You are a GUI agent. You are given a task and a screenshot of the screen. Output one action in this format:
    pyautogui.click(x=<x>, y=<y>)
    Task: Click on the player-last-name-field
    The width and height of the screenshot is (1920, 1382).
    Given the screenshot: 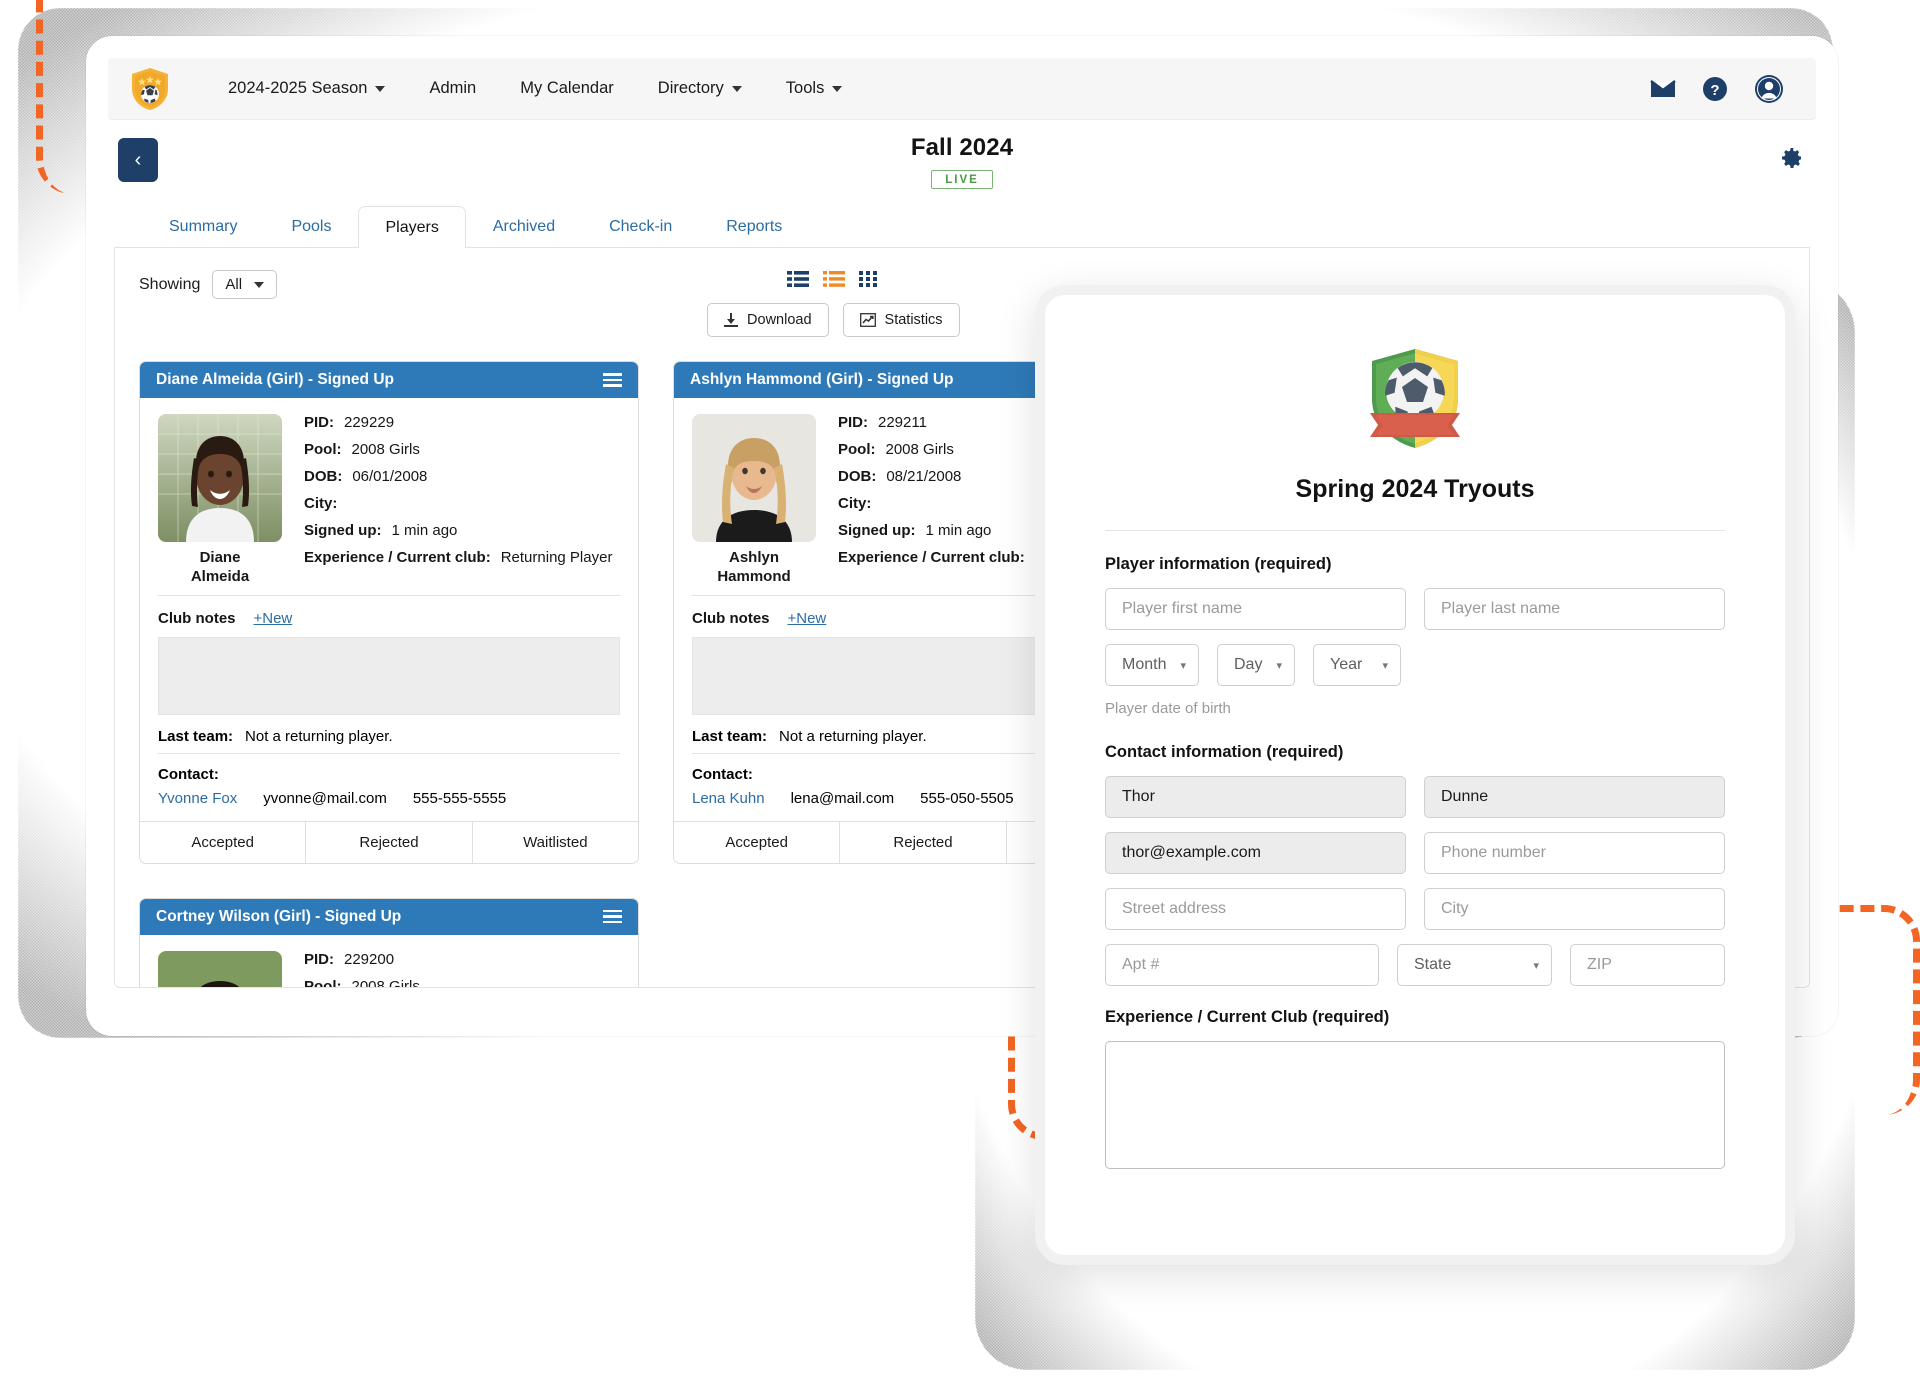 What is the action you would take?
    pyautogui.click(x=1574, y=609)
    